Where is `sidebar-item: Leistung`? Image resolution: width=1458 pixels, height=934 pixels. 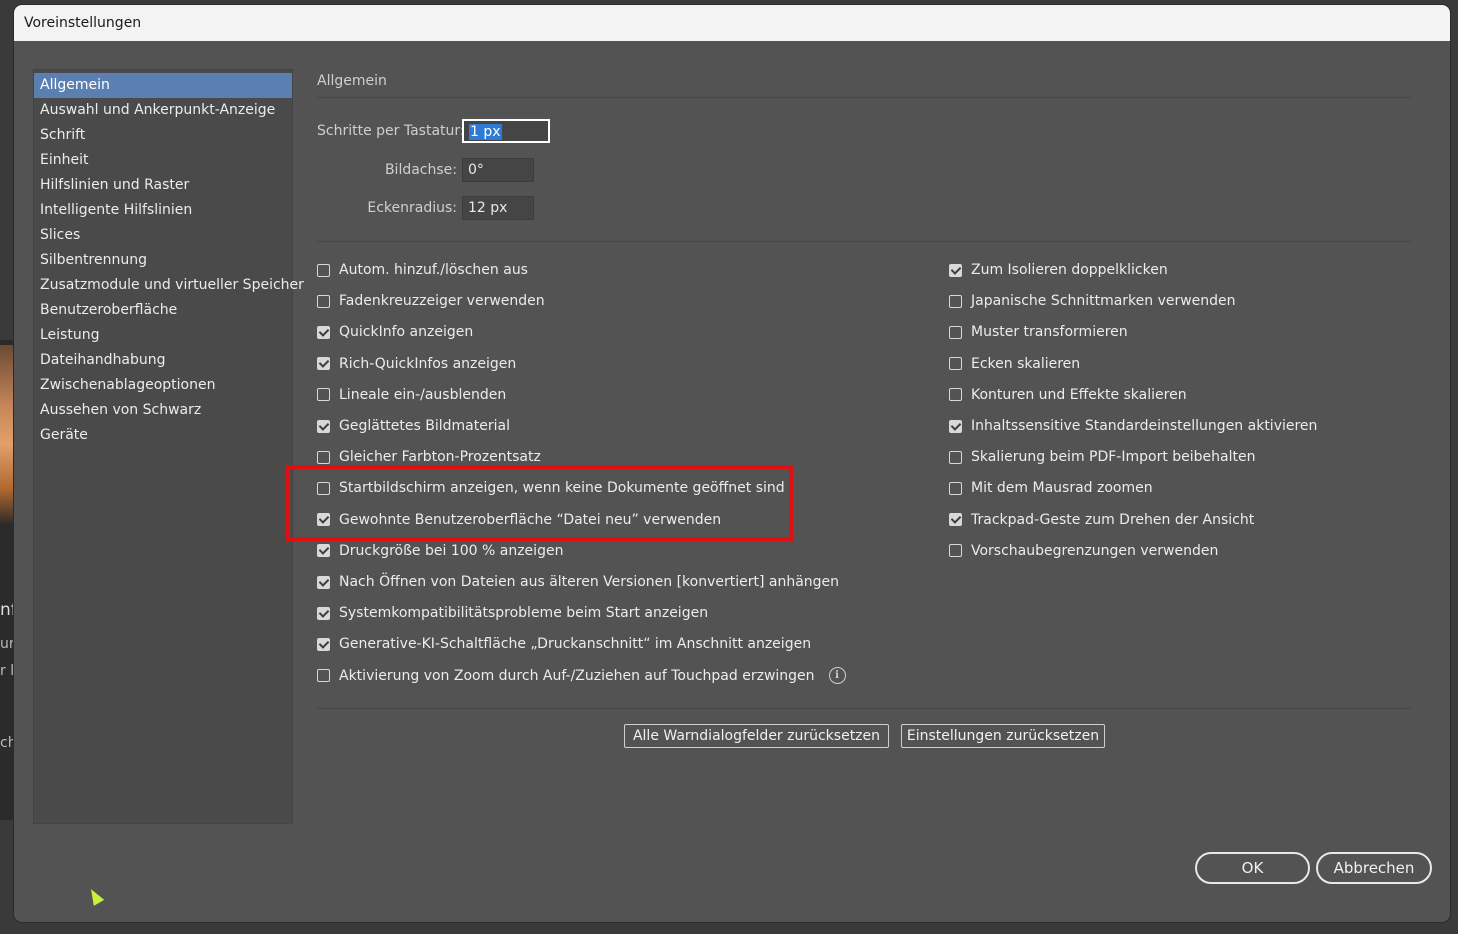
sidebar-item: Leistung is located at coordinates (163, 335).